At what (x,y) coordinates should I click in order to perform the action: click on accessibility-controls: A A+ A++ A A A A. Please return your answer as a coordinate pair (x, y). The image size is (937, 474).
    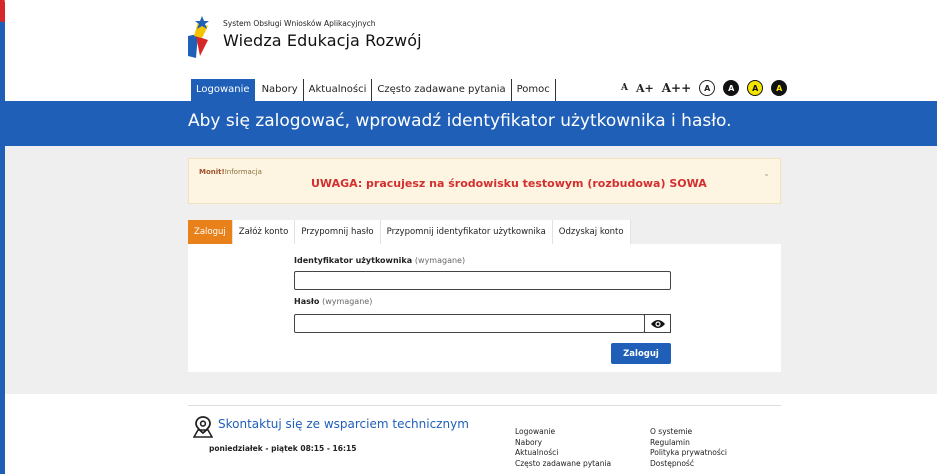
    Looking at the image, I should click on (704, 88).